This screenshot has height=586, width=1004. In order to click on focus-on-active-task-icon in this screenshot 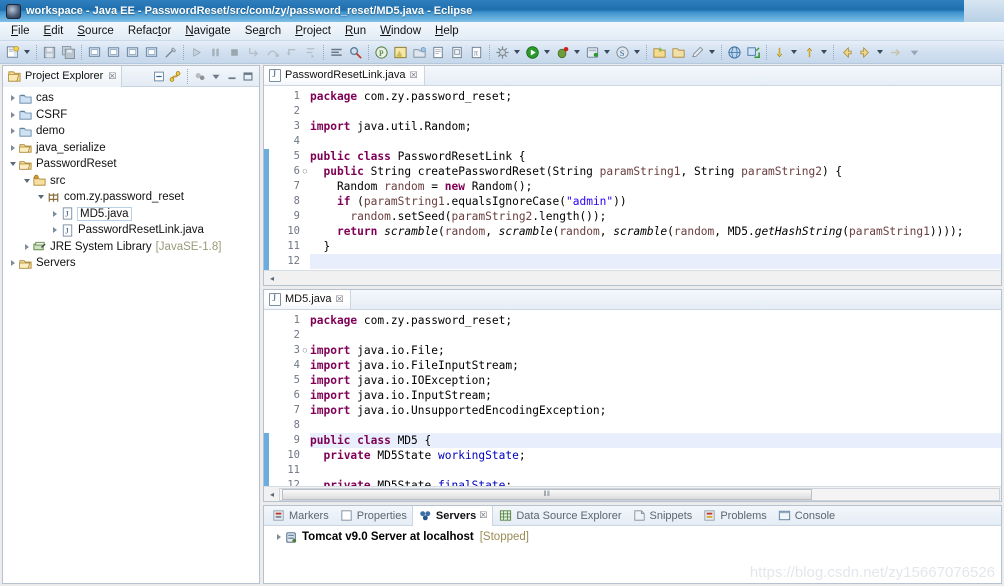, I will do `click(200, 76)`.